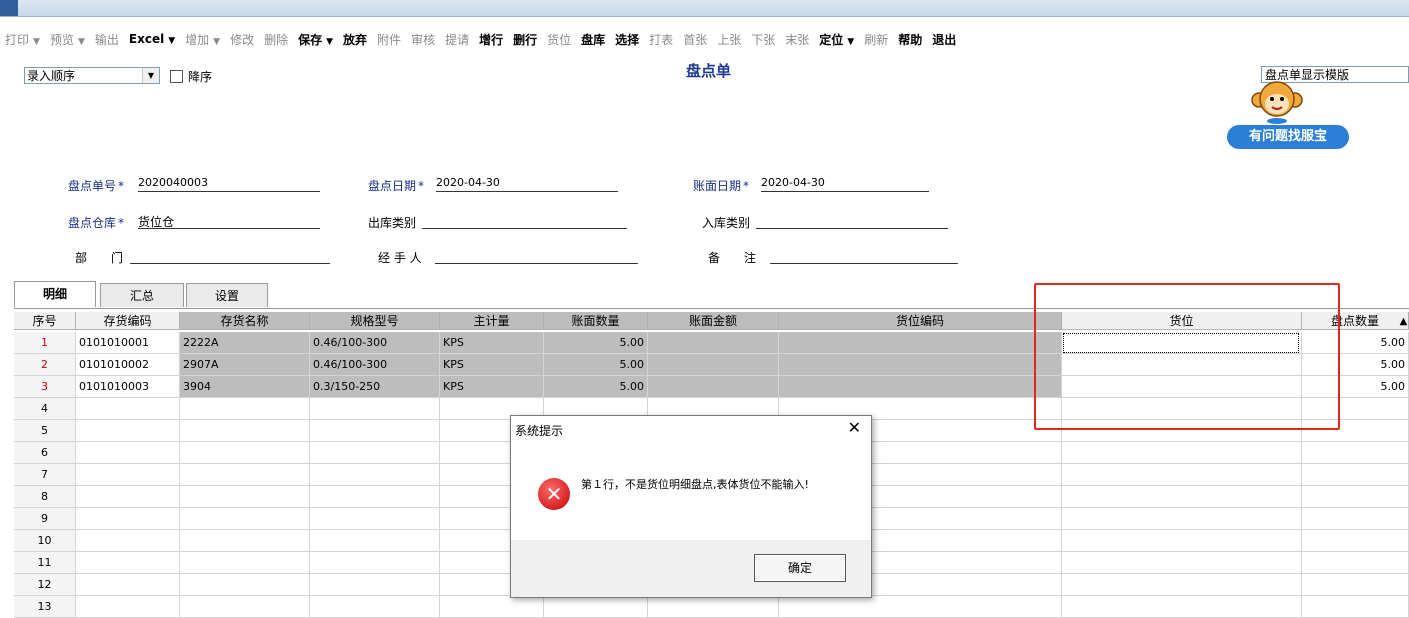 This screenshot has height=618, width=1409. What do you see at coordinates (729, 39) in the screenshot?
I see `toolbar-button-19: 上张` at bounding box center [729, 39].